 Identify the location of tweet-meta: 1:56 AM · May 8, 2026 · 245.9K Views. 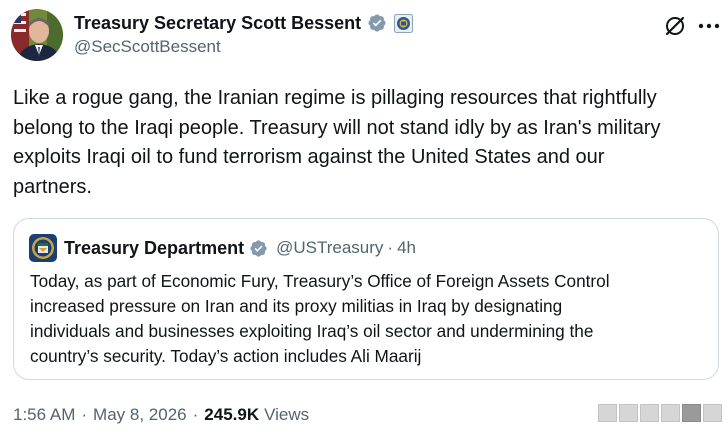
(161, 415).